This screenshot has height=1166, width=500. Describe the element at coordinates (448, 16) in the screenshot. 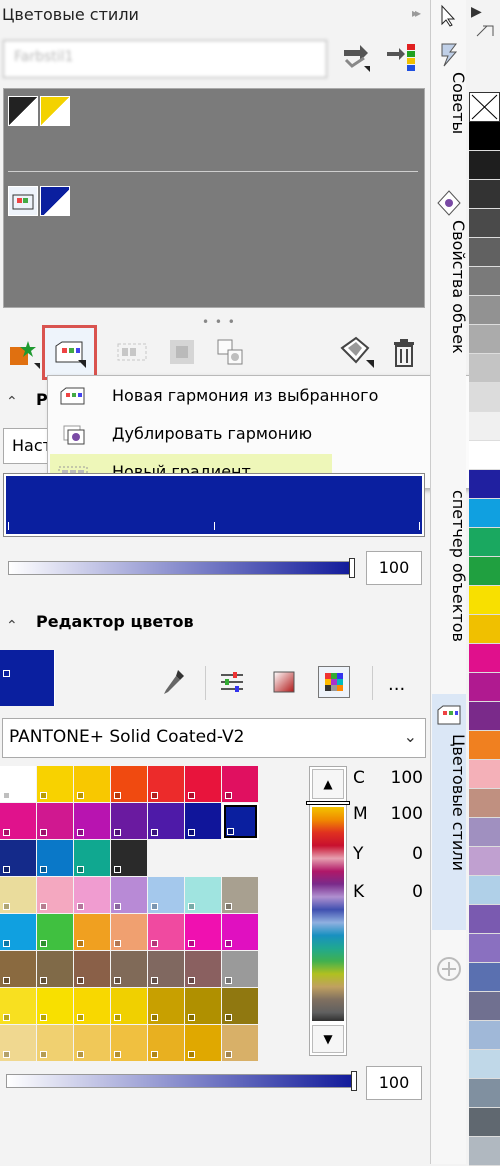

I see `pick-tool-icon` at that location.